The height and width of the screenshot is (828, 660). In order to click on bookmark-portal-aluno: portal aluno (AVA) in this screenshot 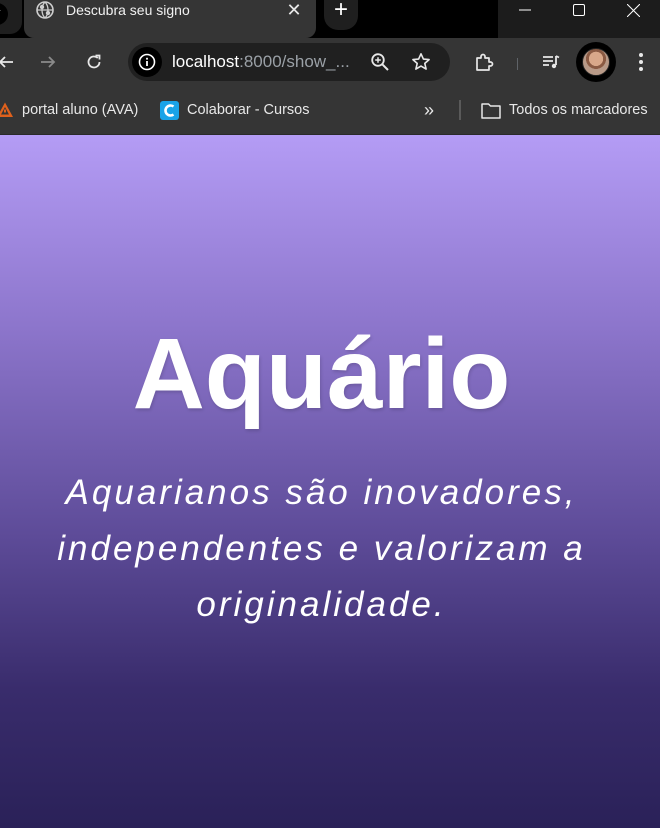, I will do `click(69, 110)`.